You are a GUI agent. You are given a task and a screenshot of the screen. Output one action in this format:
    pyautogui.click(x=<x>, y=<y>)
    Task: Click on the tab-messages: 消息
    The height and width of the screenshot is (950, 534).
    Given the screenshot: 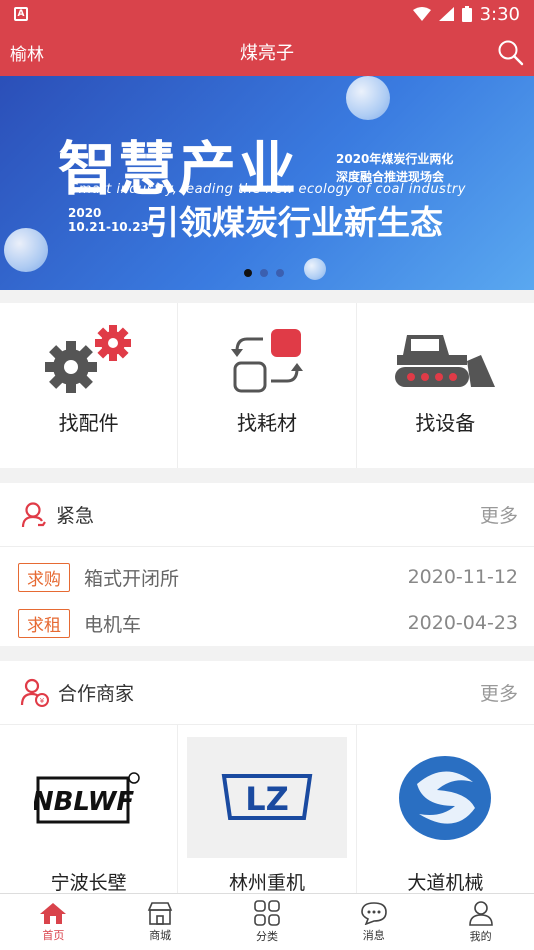 What is the action you would take?
    pyautogui.click(x=373, y=922)
    